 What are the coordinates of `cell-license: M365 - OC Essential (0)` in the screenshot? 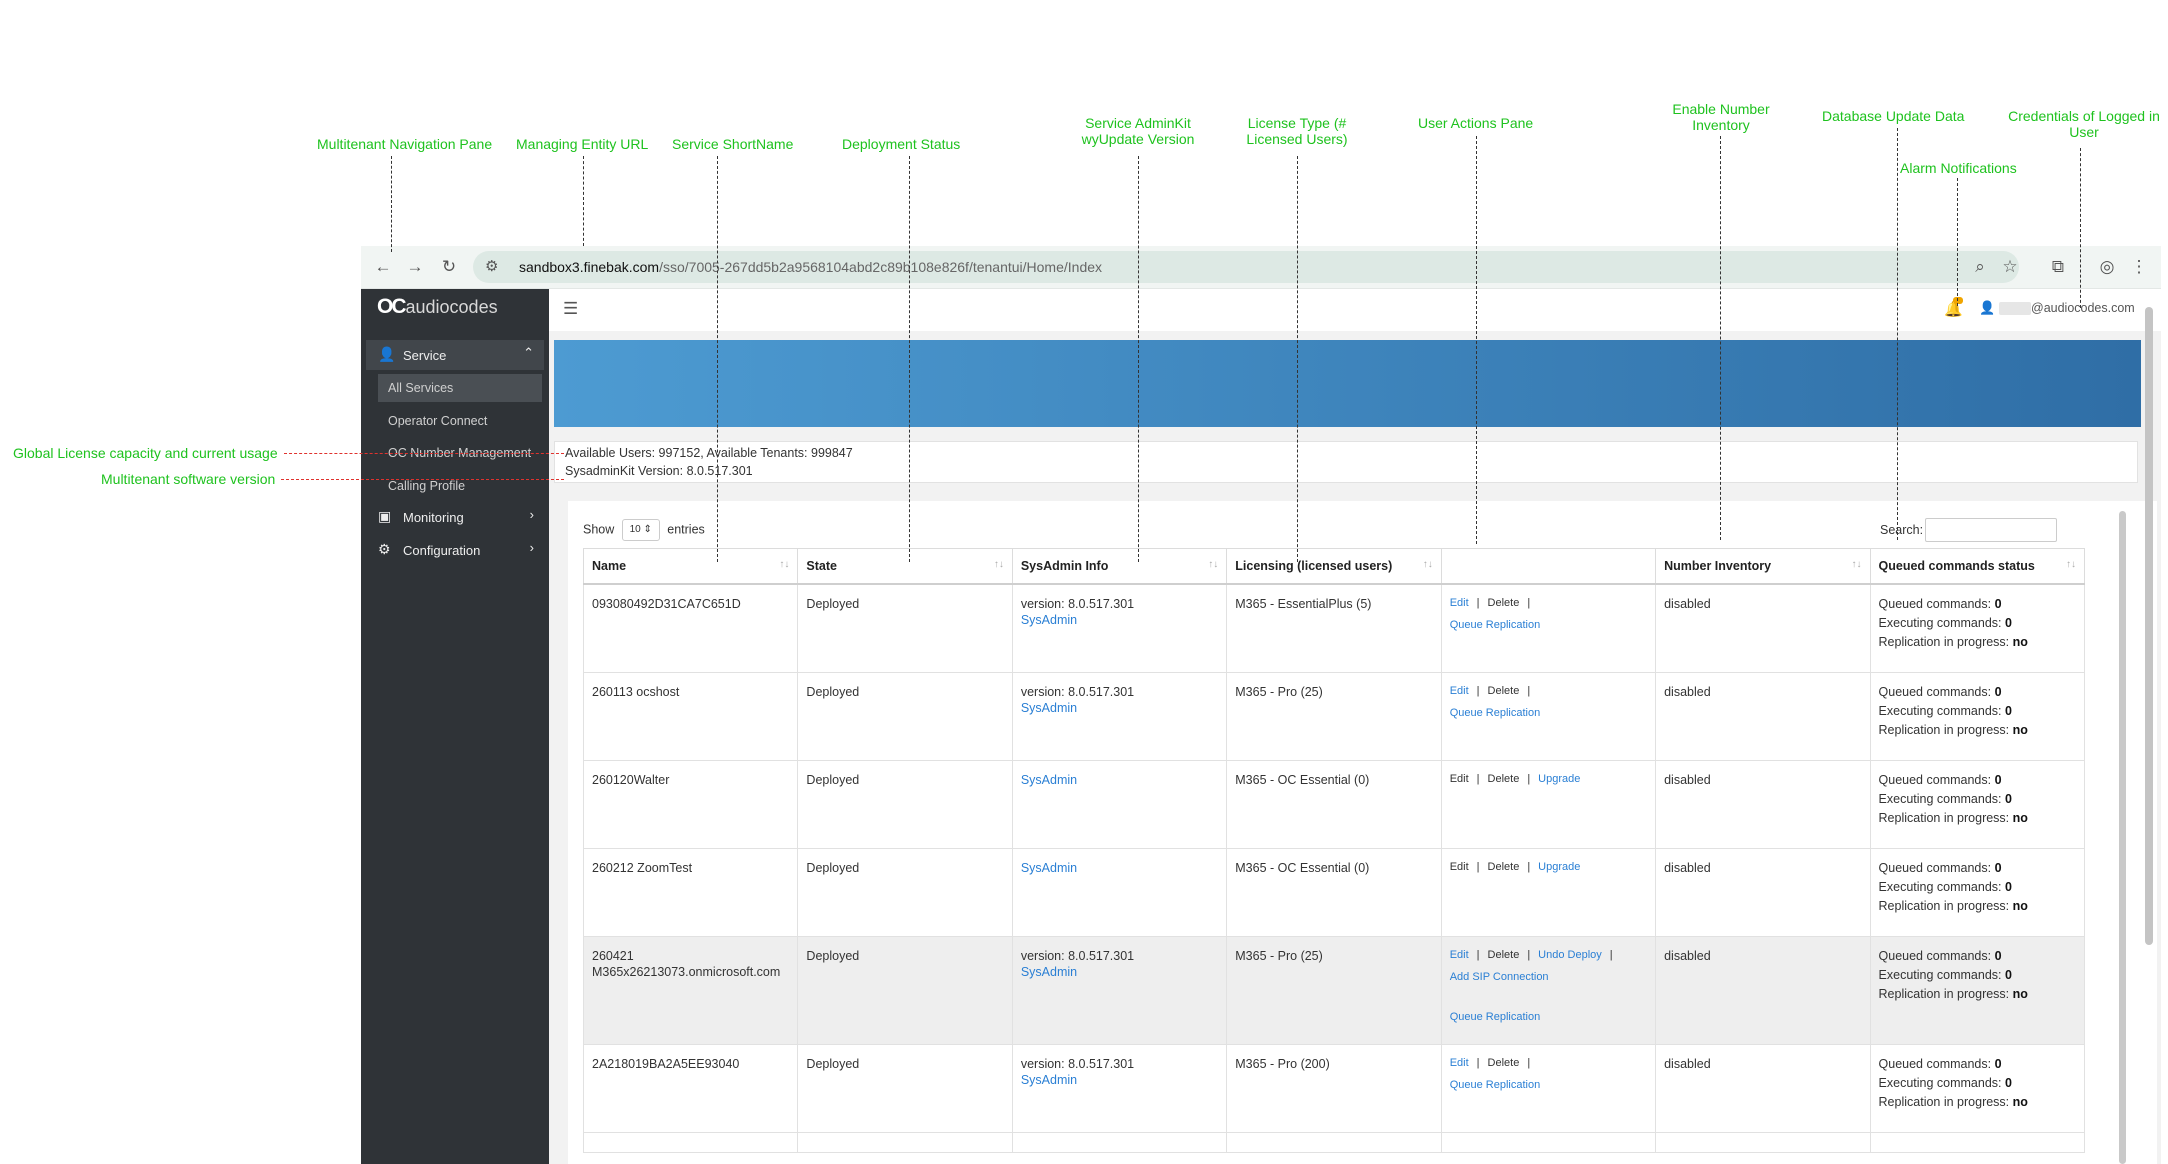 It's located at (1334, 804).